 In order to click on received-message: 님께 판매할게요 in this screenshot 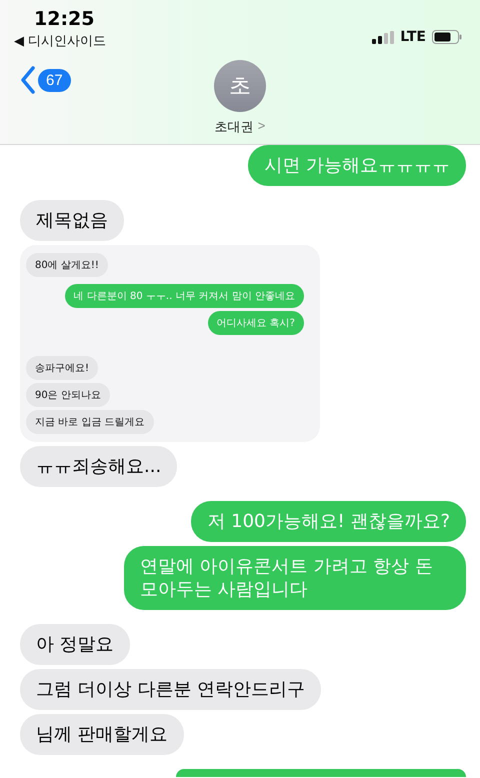, I will do `click(102, 734)`.